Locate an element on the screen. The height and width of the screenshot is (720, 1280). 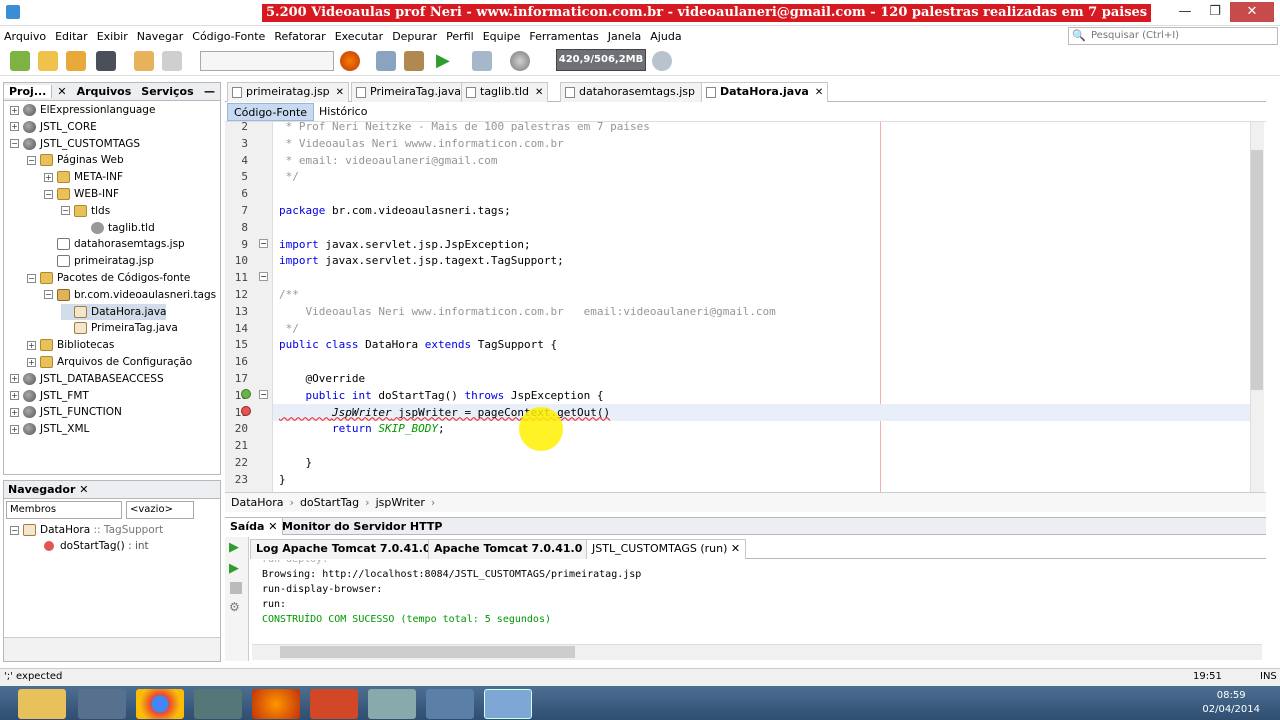
override-marker-icon is located at coordinates (246, 393).